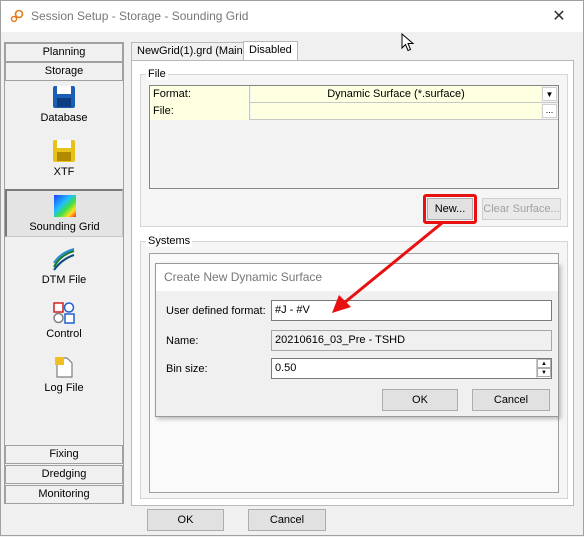 Image resolution: width=584 pixels, height=537 pixels. I want to click on format-select: Dynamic Surface (*.surface), so click(396, 94).